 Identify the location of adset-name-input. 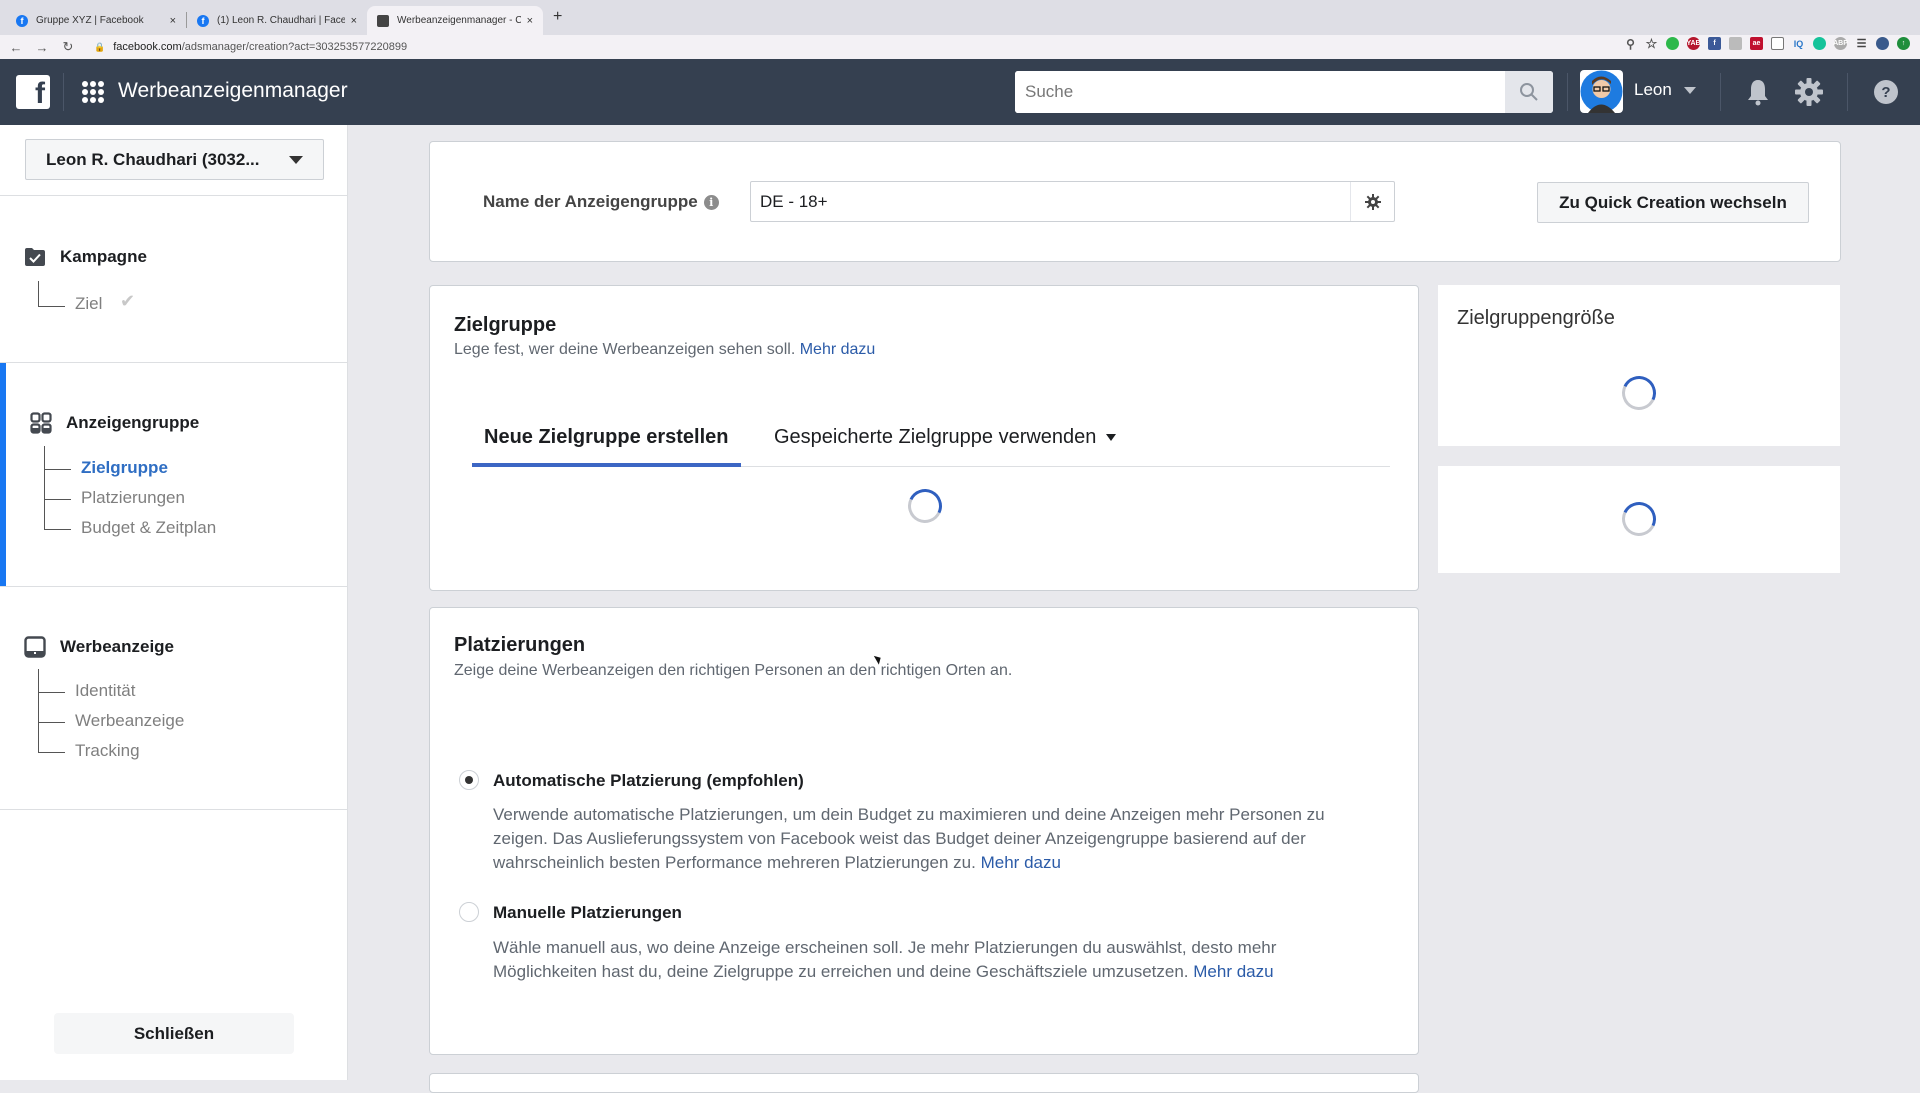
(1050, 201).